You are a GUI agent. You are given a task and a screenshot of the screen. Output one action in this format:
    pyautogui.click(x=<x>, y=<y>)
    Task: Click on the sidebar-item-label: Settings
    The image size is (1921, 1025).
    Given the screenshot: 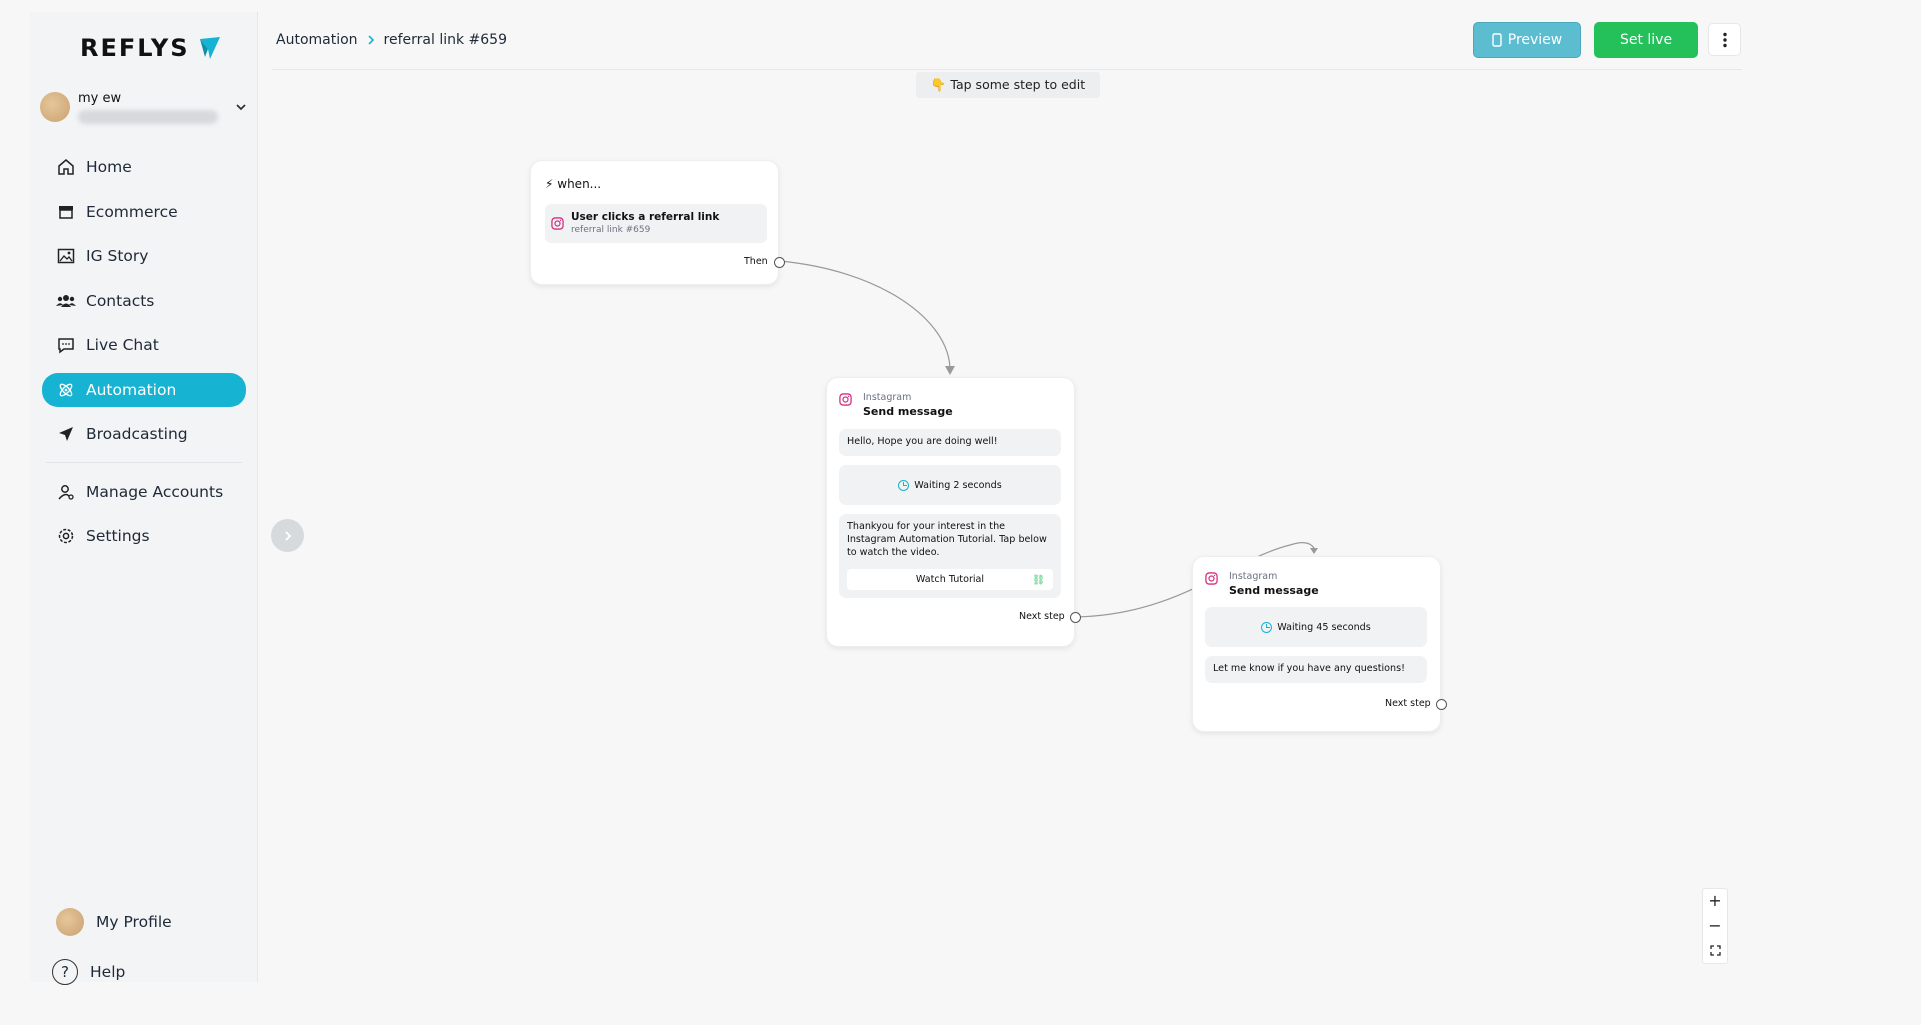 What is the action you would take?
    pyautogui.click(x=118, y=536)
    